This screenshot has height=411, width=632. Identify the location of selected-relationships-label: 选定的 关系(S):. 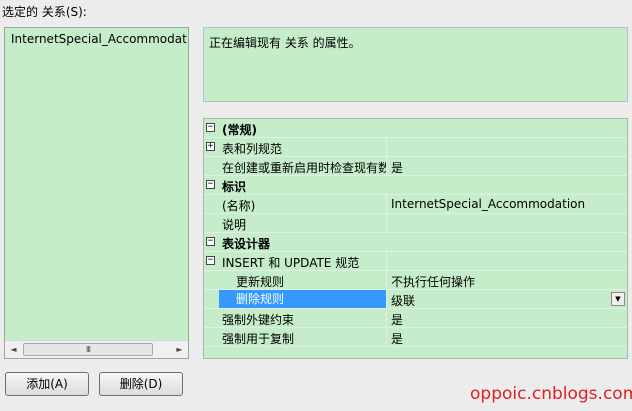
(44, 12).